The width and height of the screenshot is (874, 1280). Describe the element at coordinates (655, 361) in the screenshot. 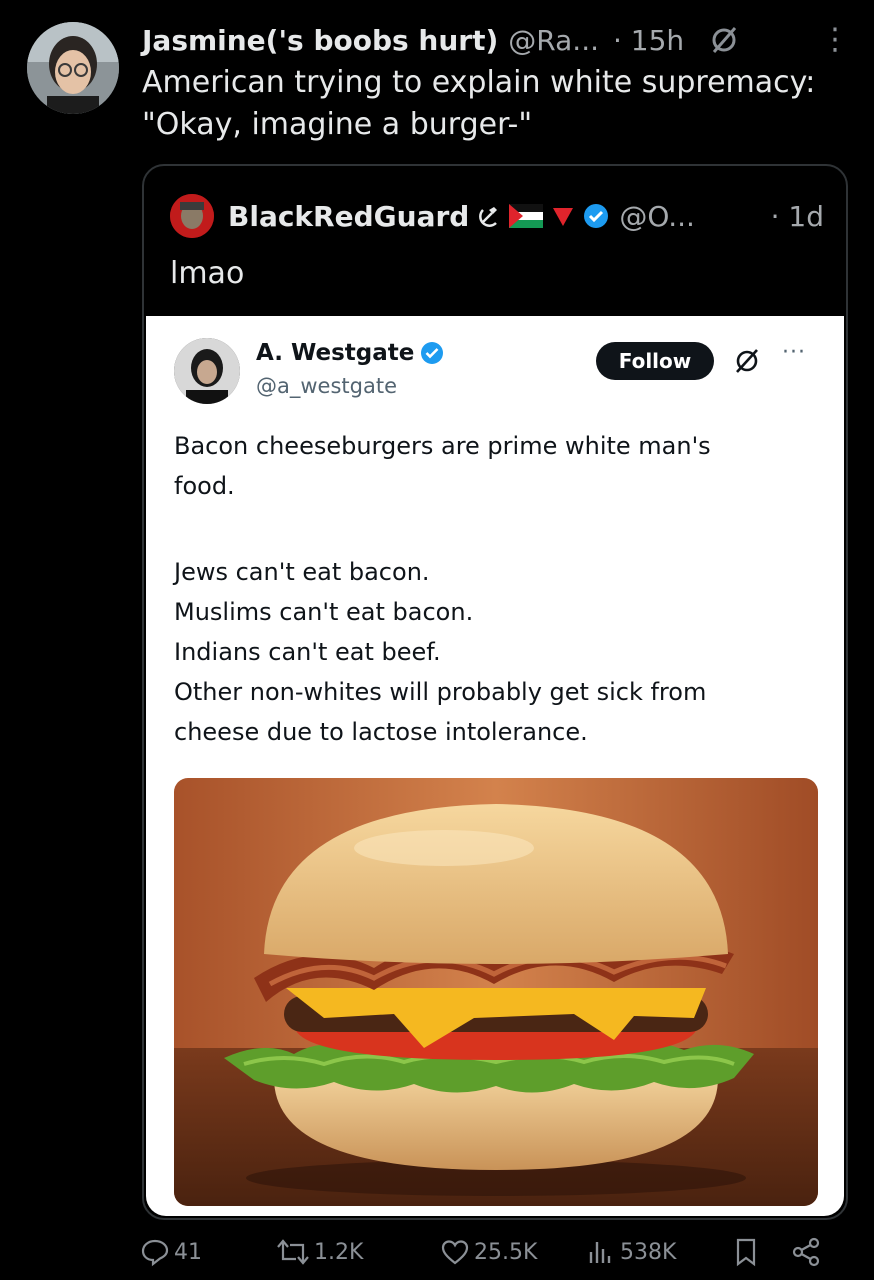

I see `follow-button: Follow` at that location.